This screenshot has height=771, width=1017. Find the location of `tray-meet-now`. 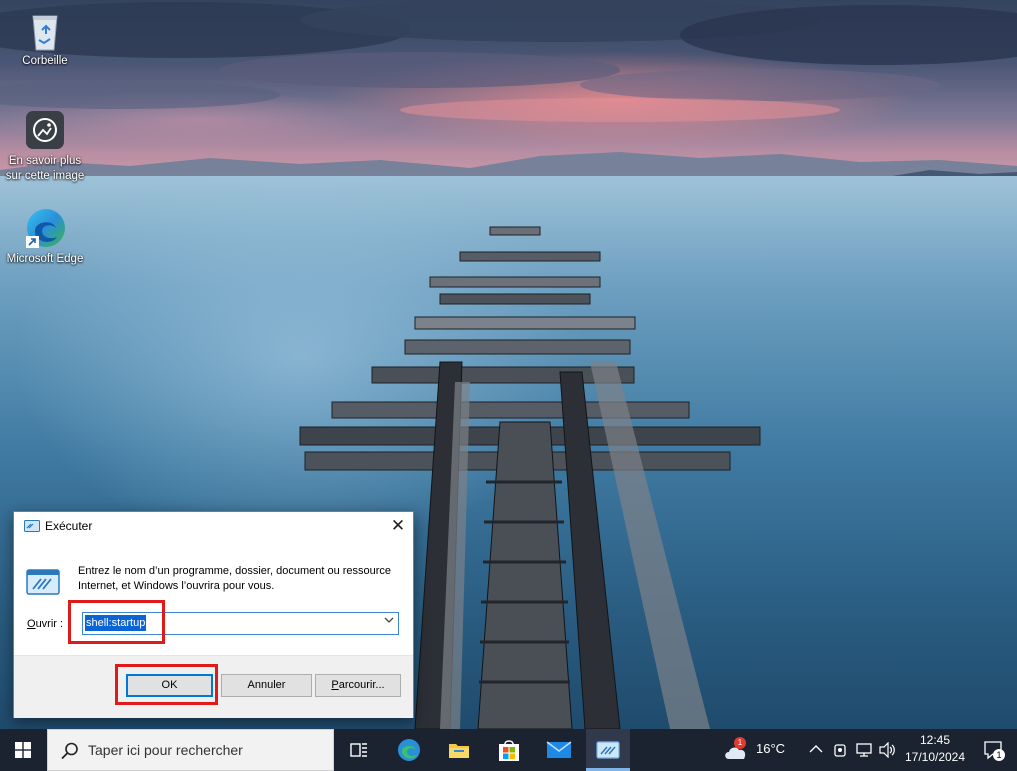

tray-meet-now is located at coordinates (840, 750).